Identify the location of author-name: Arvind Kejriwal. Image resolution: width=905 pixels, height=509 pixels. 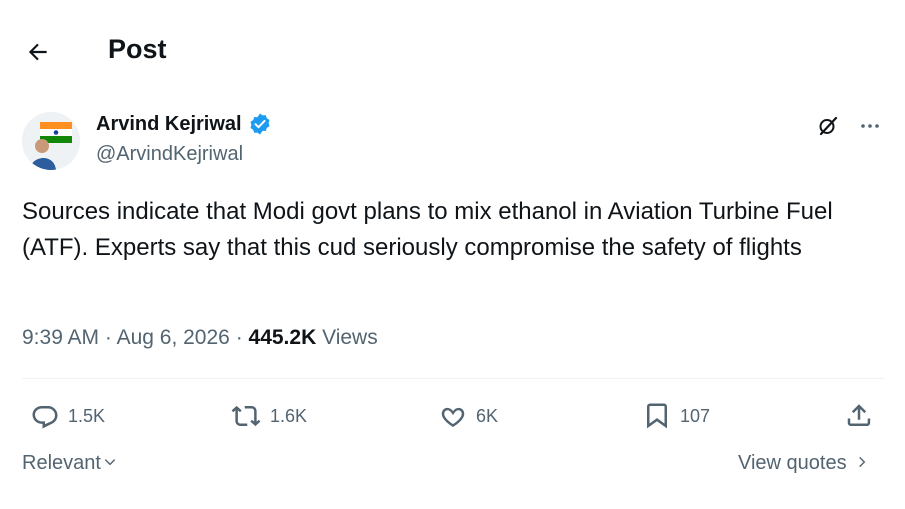
(184, 124).